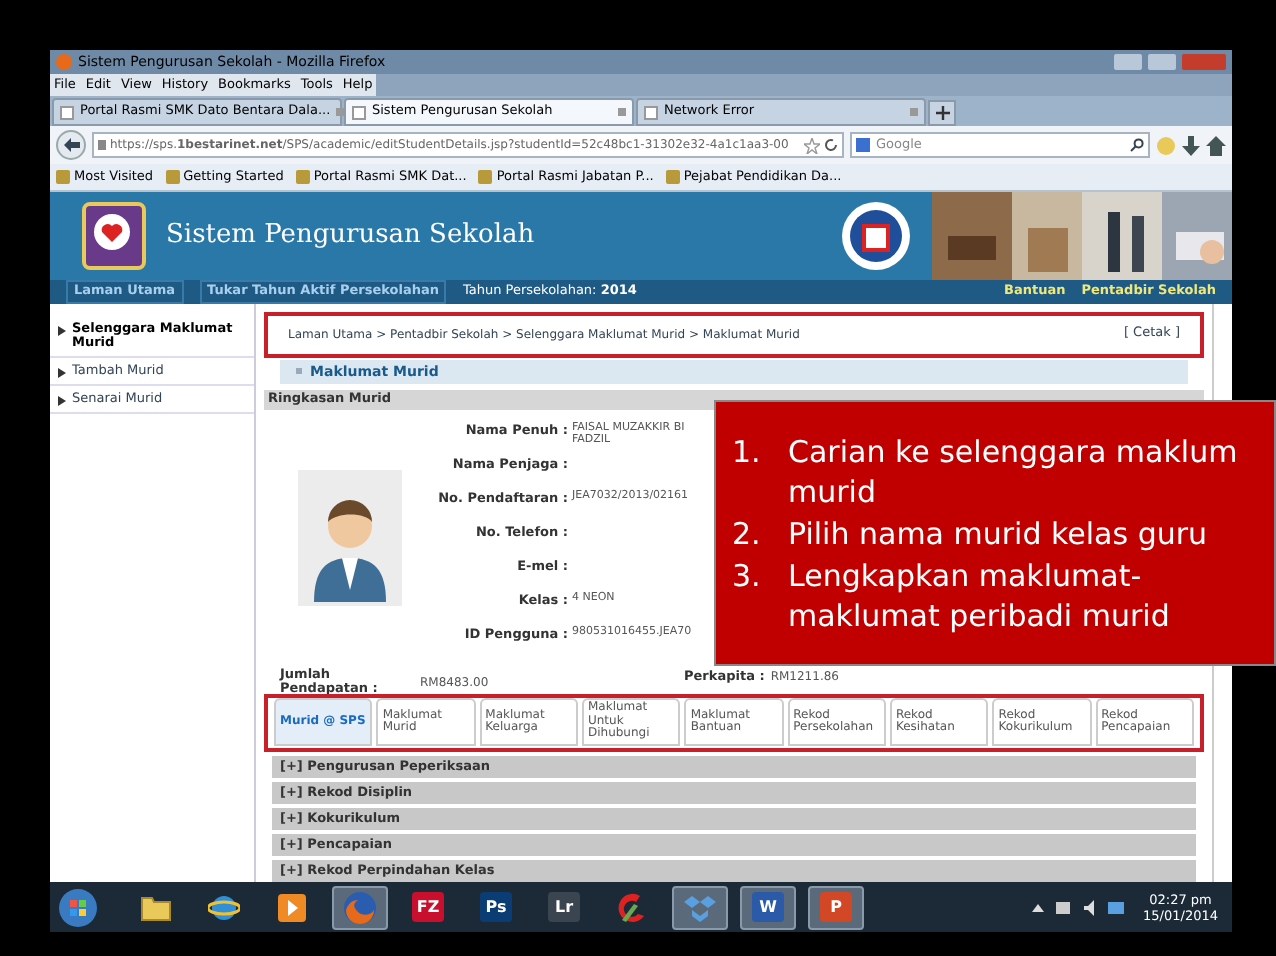 The height and width of the screenshot is (956, 1276). I want to click on folder-icon, so click(156, 907).